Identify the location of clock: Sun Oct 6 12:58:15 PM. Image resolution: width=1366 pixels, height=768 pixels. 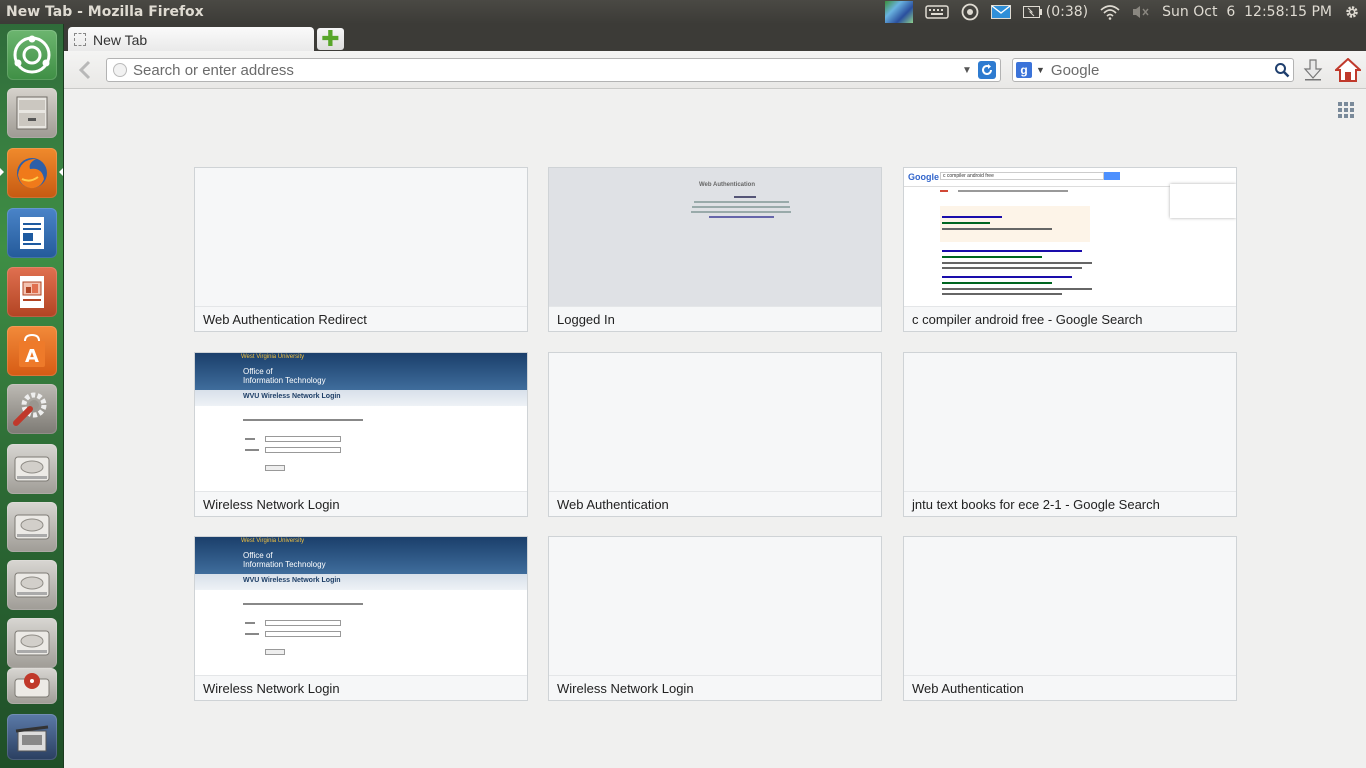
(1247, 12).